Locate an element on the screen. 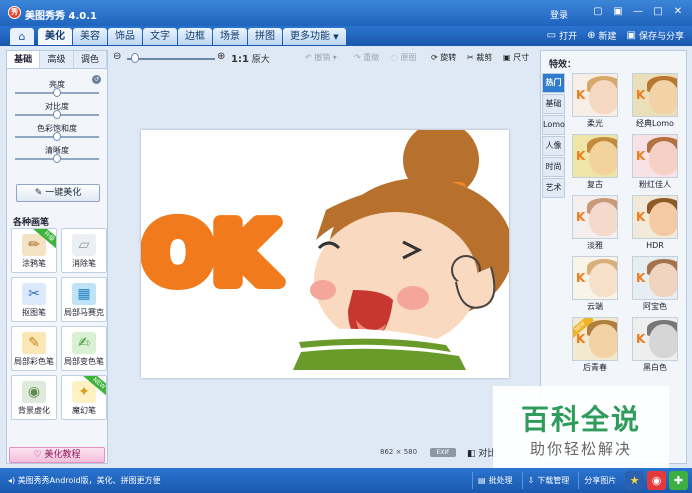  login-link: 登录 is located at coordinates (559, 14).